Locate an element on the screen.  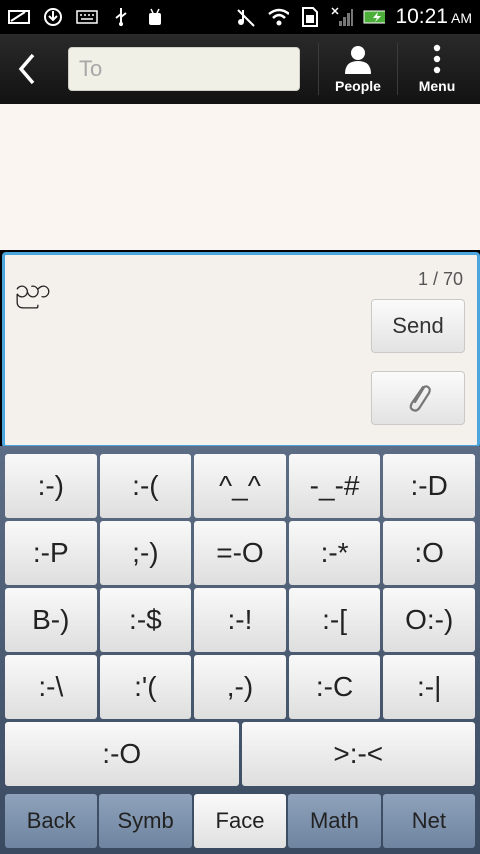
key: :-| is located at coordinates (429, 687).